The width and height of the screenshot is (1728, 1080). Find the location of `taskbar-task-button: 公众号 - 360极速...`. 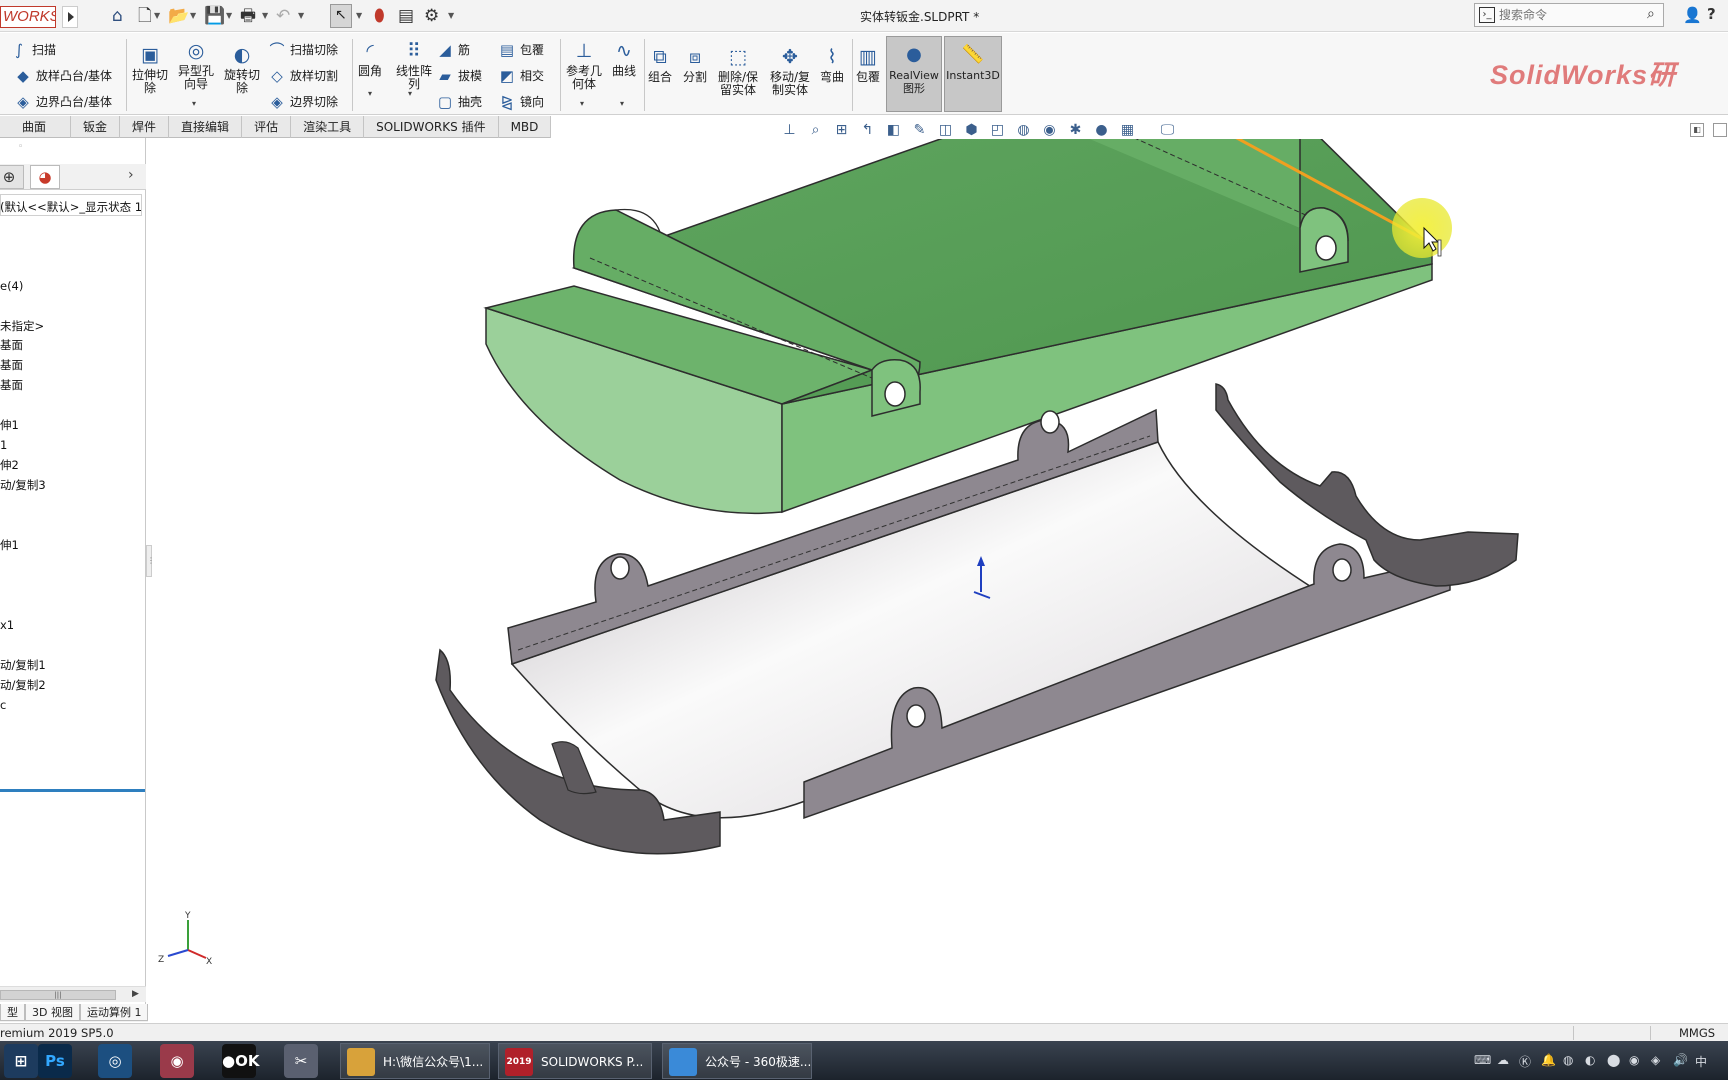

taskbar-task-button: 公众号 - 360极速... is located at coordinates (737, 1061).